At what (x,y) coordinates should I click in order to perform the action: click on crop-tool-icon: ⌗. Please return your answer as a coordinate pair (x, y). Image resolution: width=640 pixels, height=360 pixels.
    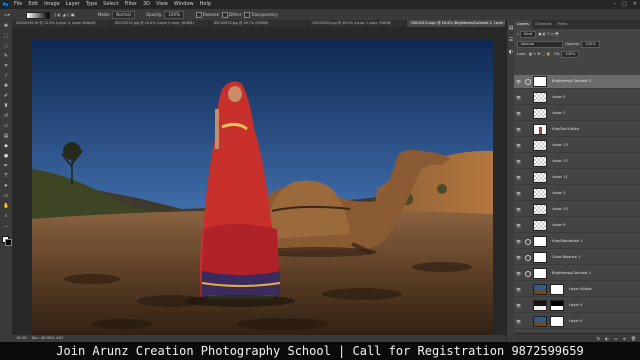
    Looking at the image, I should click on (6, 66).